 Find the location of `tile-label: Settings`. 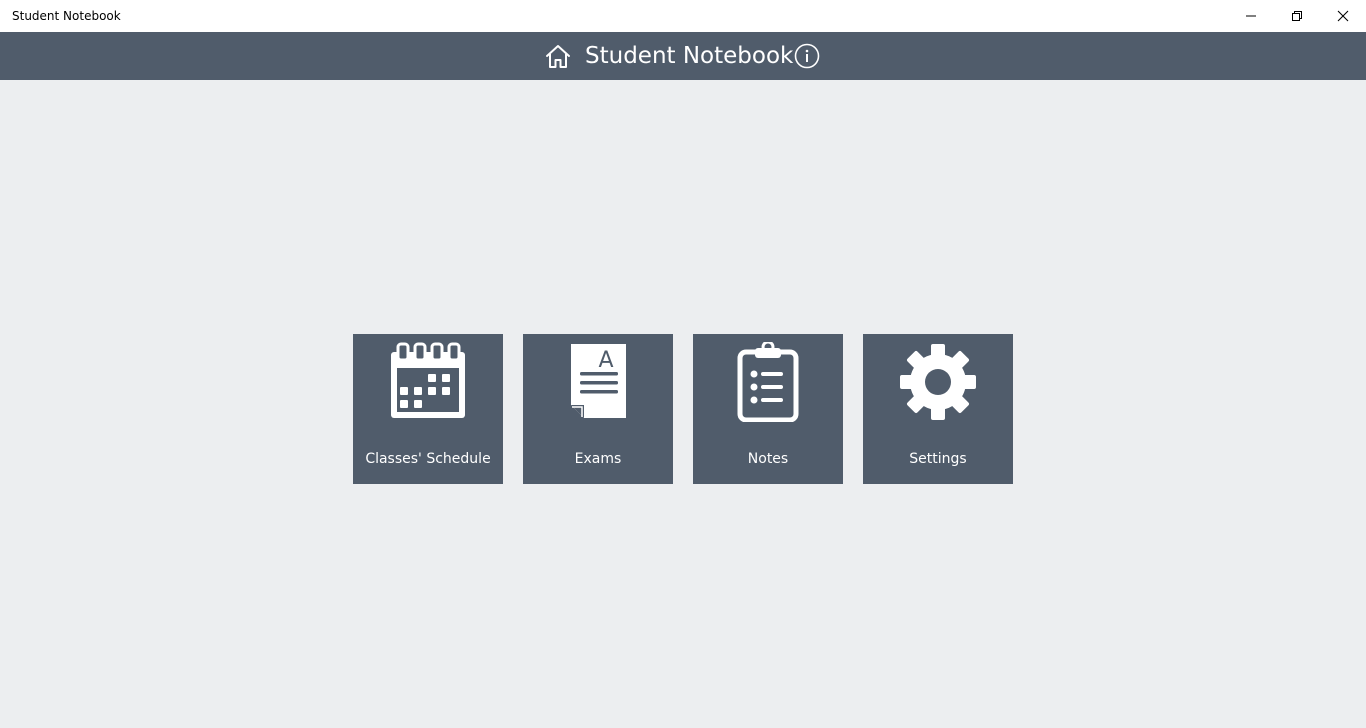

tile-label: Settings is located at coordinates (938, 459).